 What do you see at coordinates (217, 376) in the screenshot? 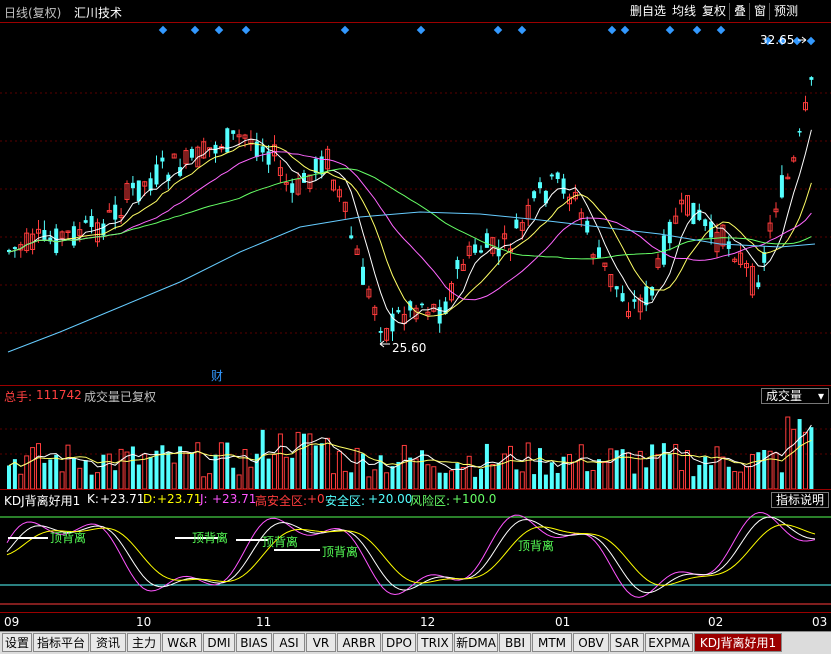
I see `finance-marker: 财` at bounding box center [217, 376].